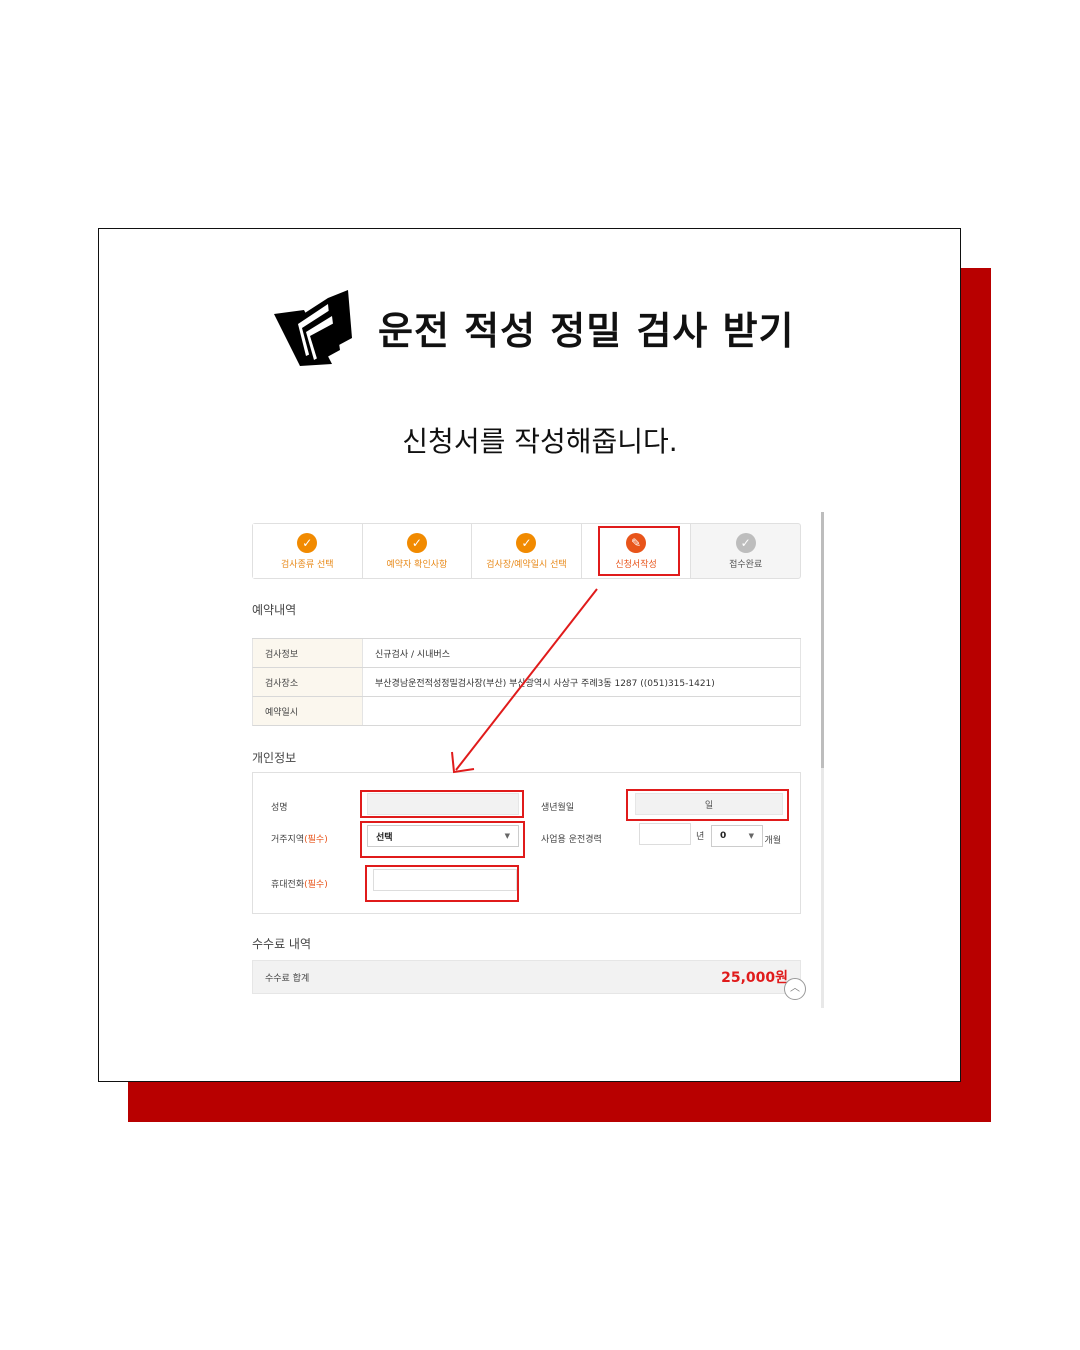  What do you see at coordinates (299, 840) in the screenshot?
I see `region-label: 거주지역(필수)` at bounding box center [299, 840].